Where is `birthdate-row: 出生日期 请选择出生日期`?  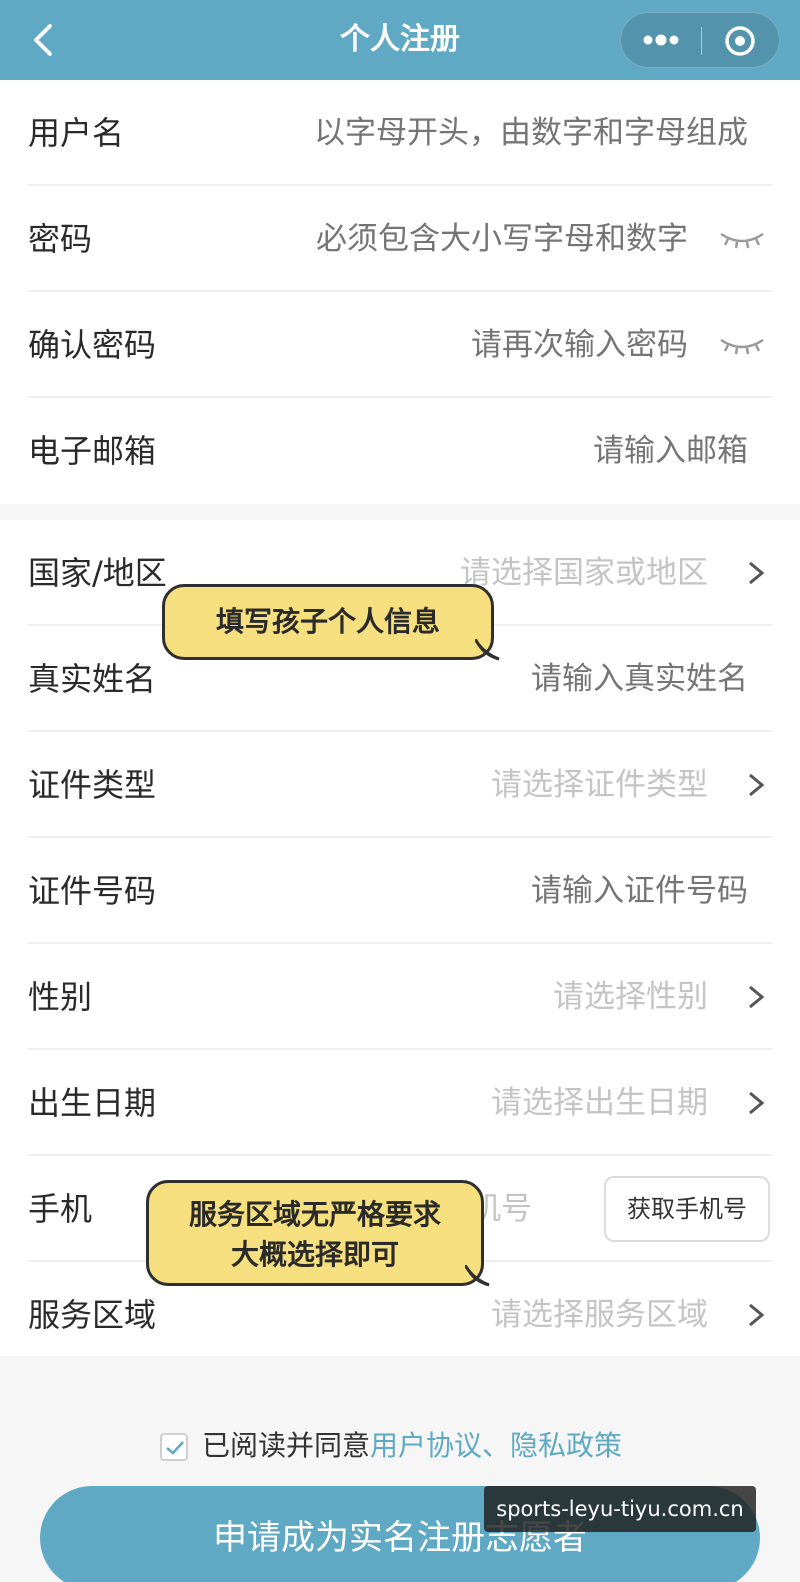 birthdate-row: 出生日期 请选择出生日期 is located at coordinates (400, 1103).